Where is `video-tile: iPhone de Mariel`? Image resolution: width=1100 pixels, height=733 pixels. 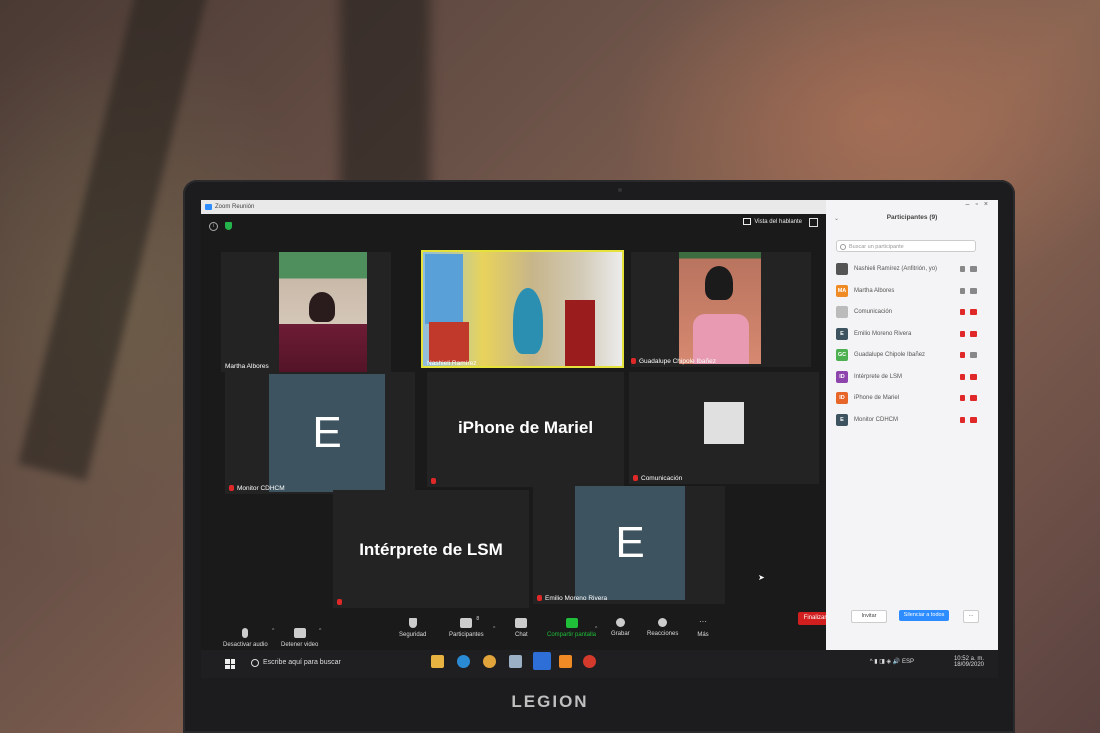
video-tile: iPhone de Mariel is located at coordinates (525, 429).